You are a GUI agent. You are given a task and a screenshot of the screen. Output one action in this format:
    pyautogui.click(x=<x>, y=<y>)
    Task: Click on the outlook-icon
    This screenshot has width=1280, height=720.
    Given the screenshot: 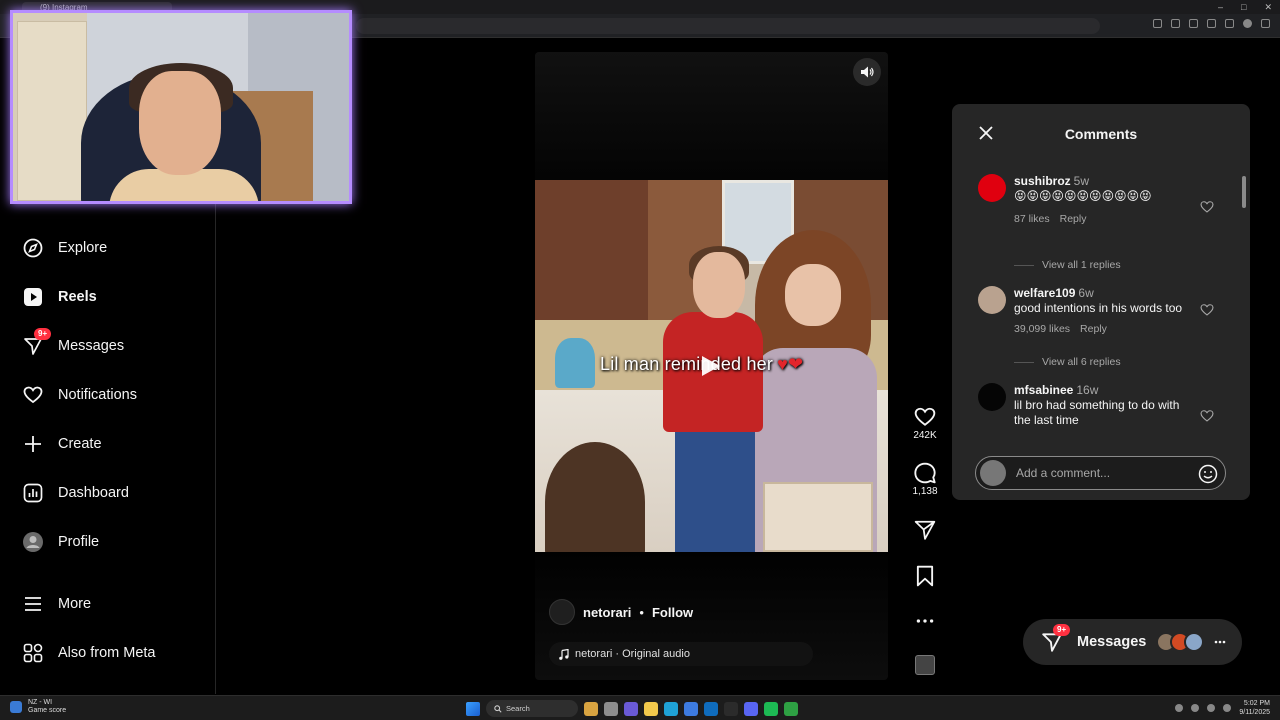 What is the action you would take?
    pyautogui.click(x=711, y=708)
    